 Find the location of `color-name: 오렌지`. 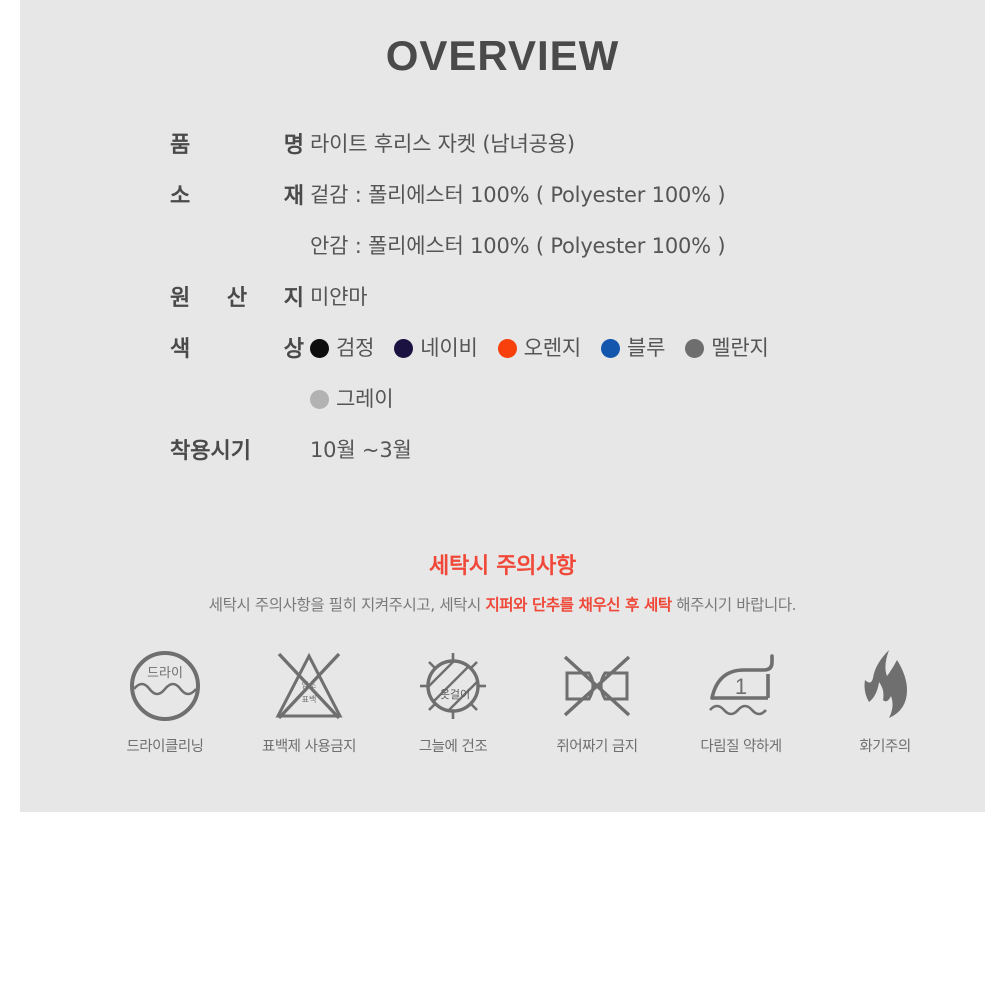

color-name: 오렌지 is located at coordinates (552, 348).